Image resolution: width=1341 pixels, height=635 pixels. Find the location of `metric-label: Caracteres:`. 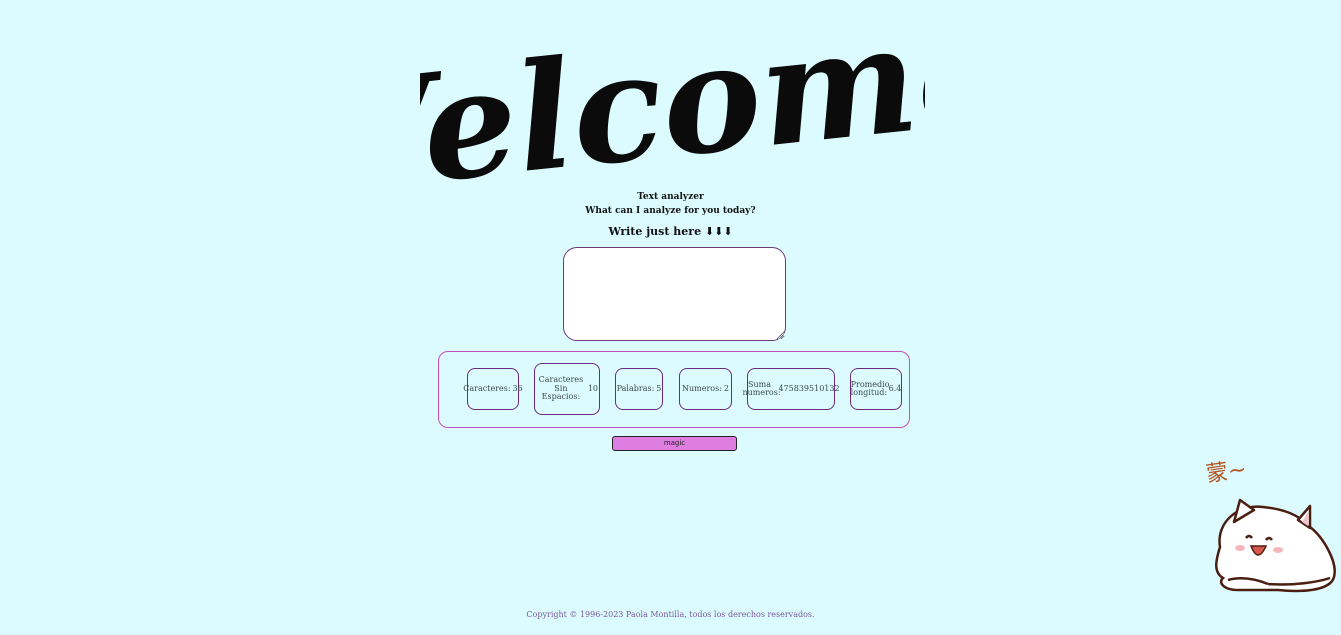

metric-label: Caracteres: is located at coordinates (487, 388).